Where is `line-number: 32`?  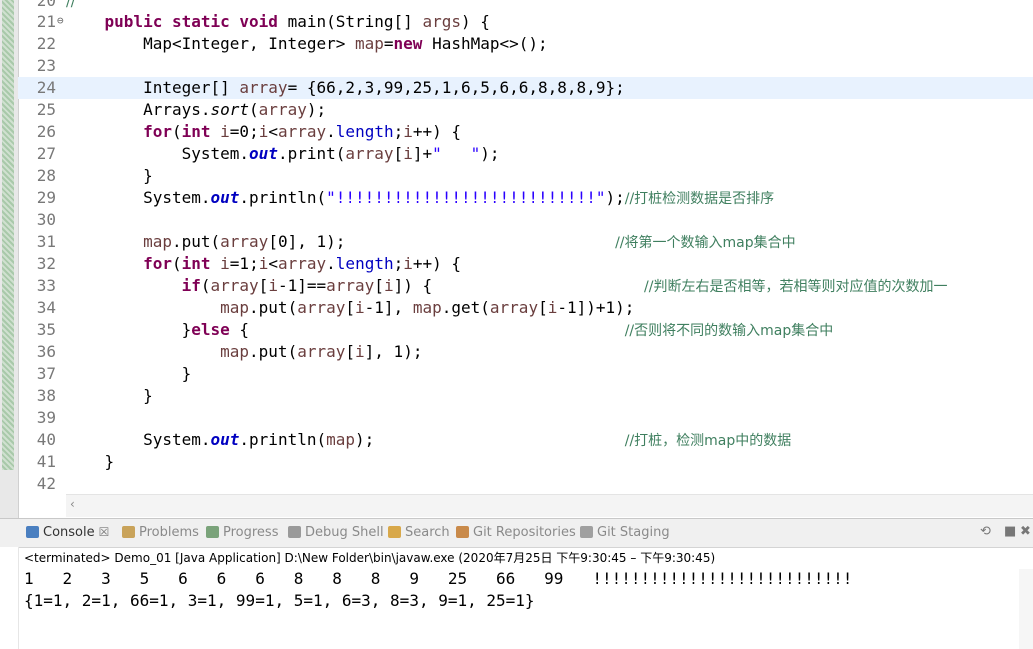
line-number: 32 is located at coordinates (46, 263).